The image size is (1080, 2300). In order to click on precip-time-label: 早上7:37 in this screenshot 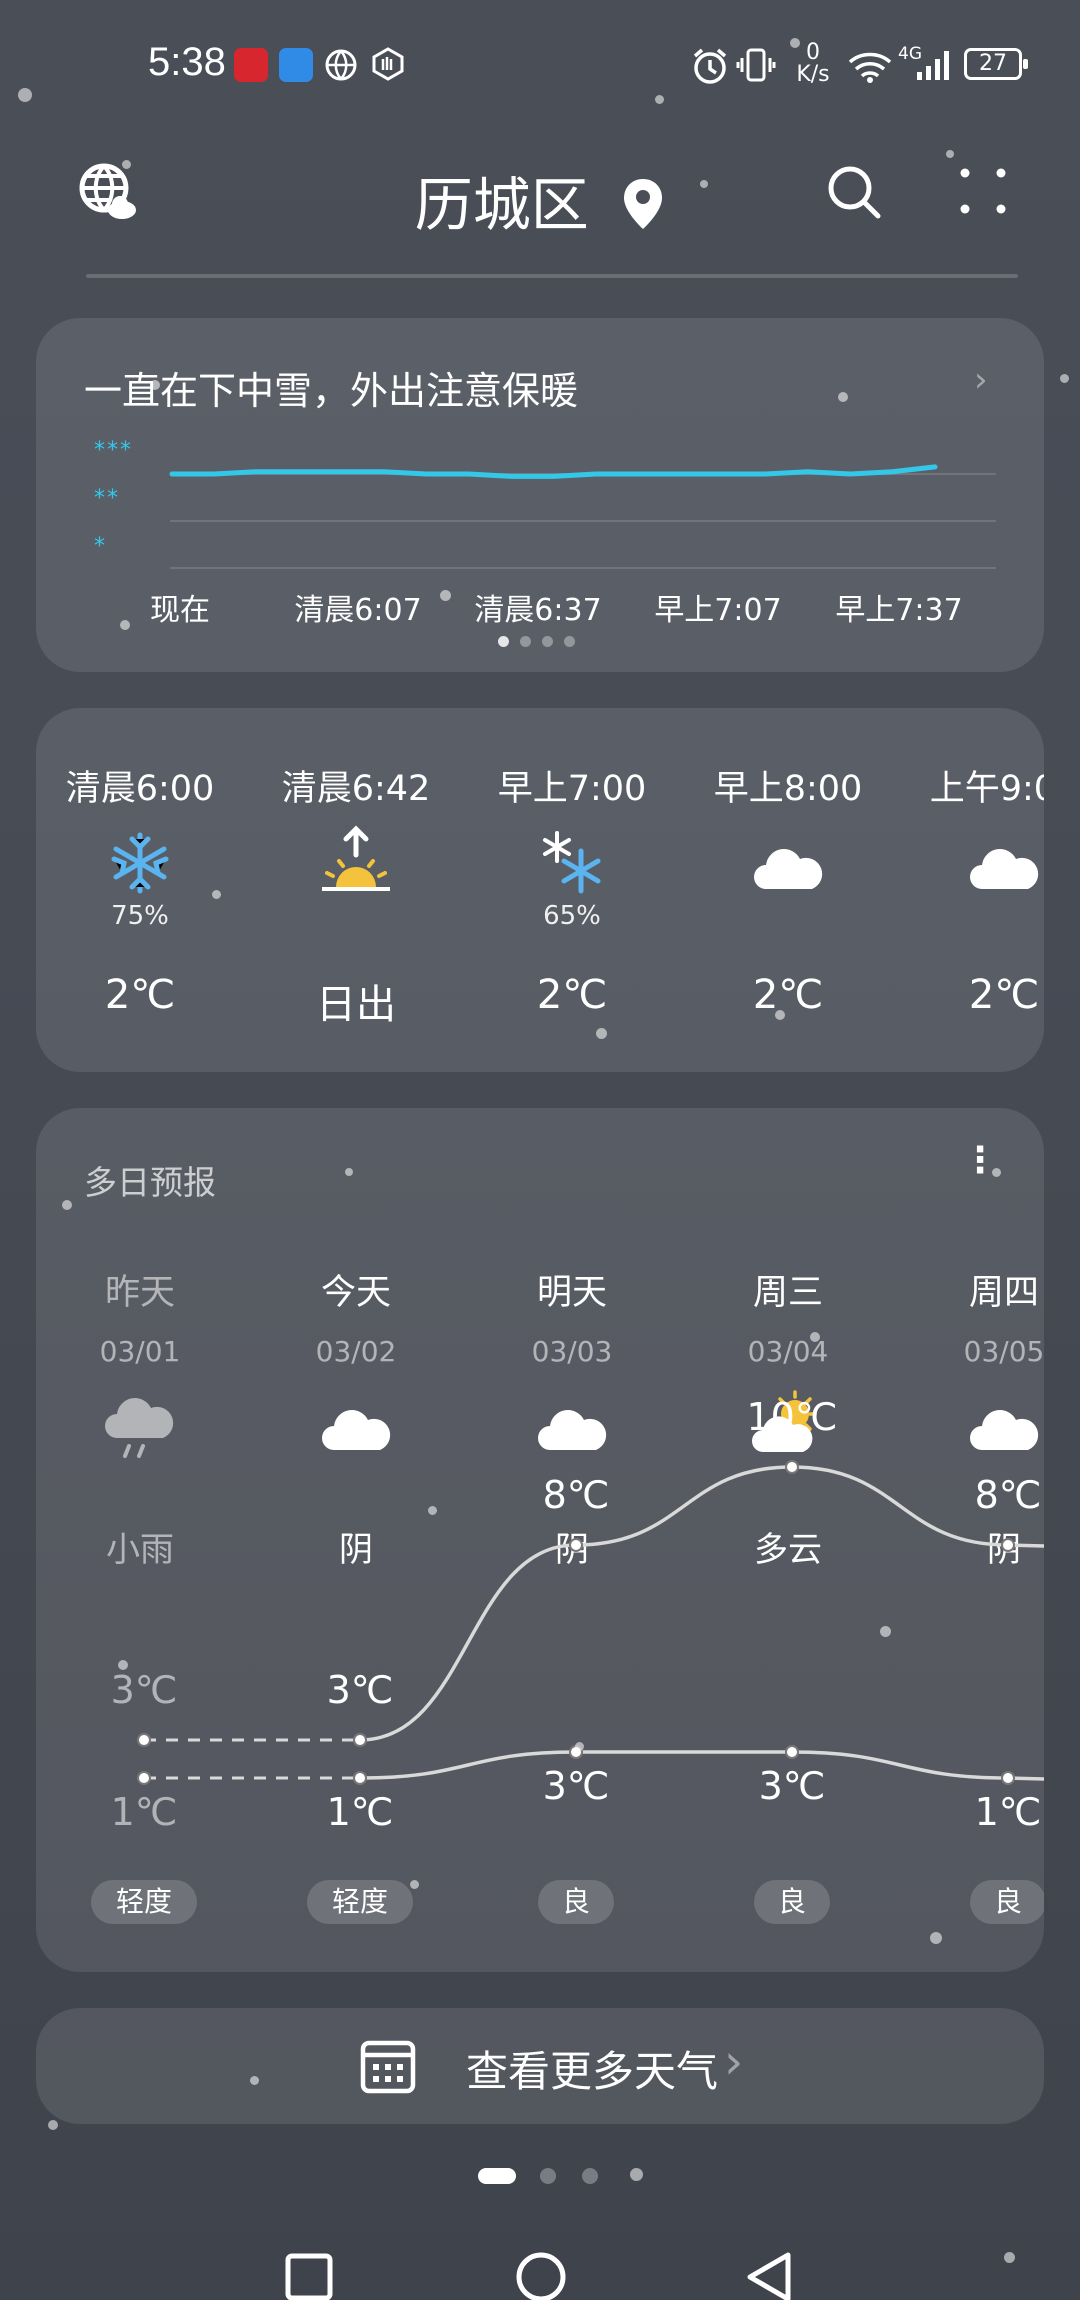, I will do `click(899, 610)`.